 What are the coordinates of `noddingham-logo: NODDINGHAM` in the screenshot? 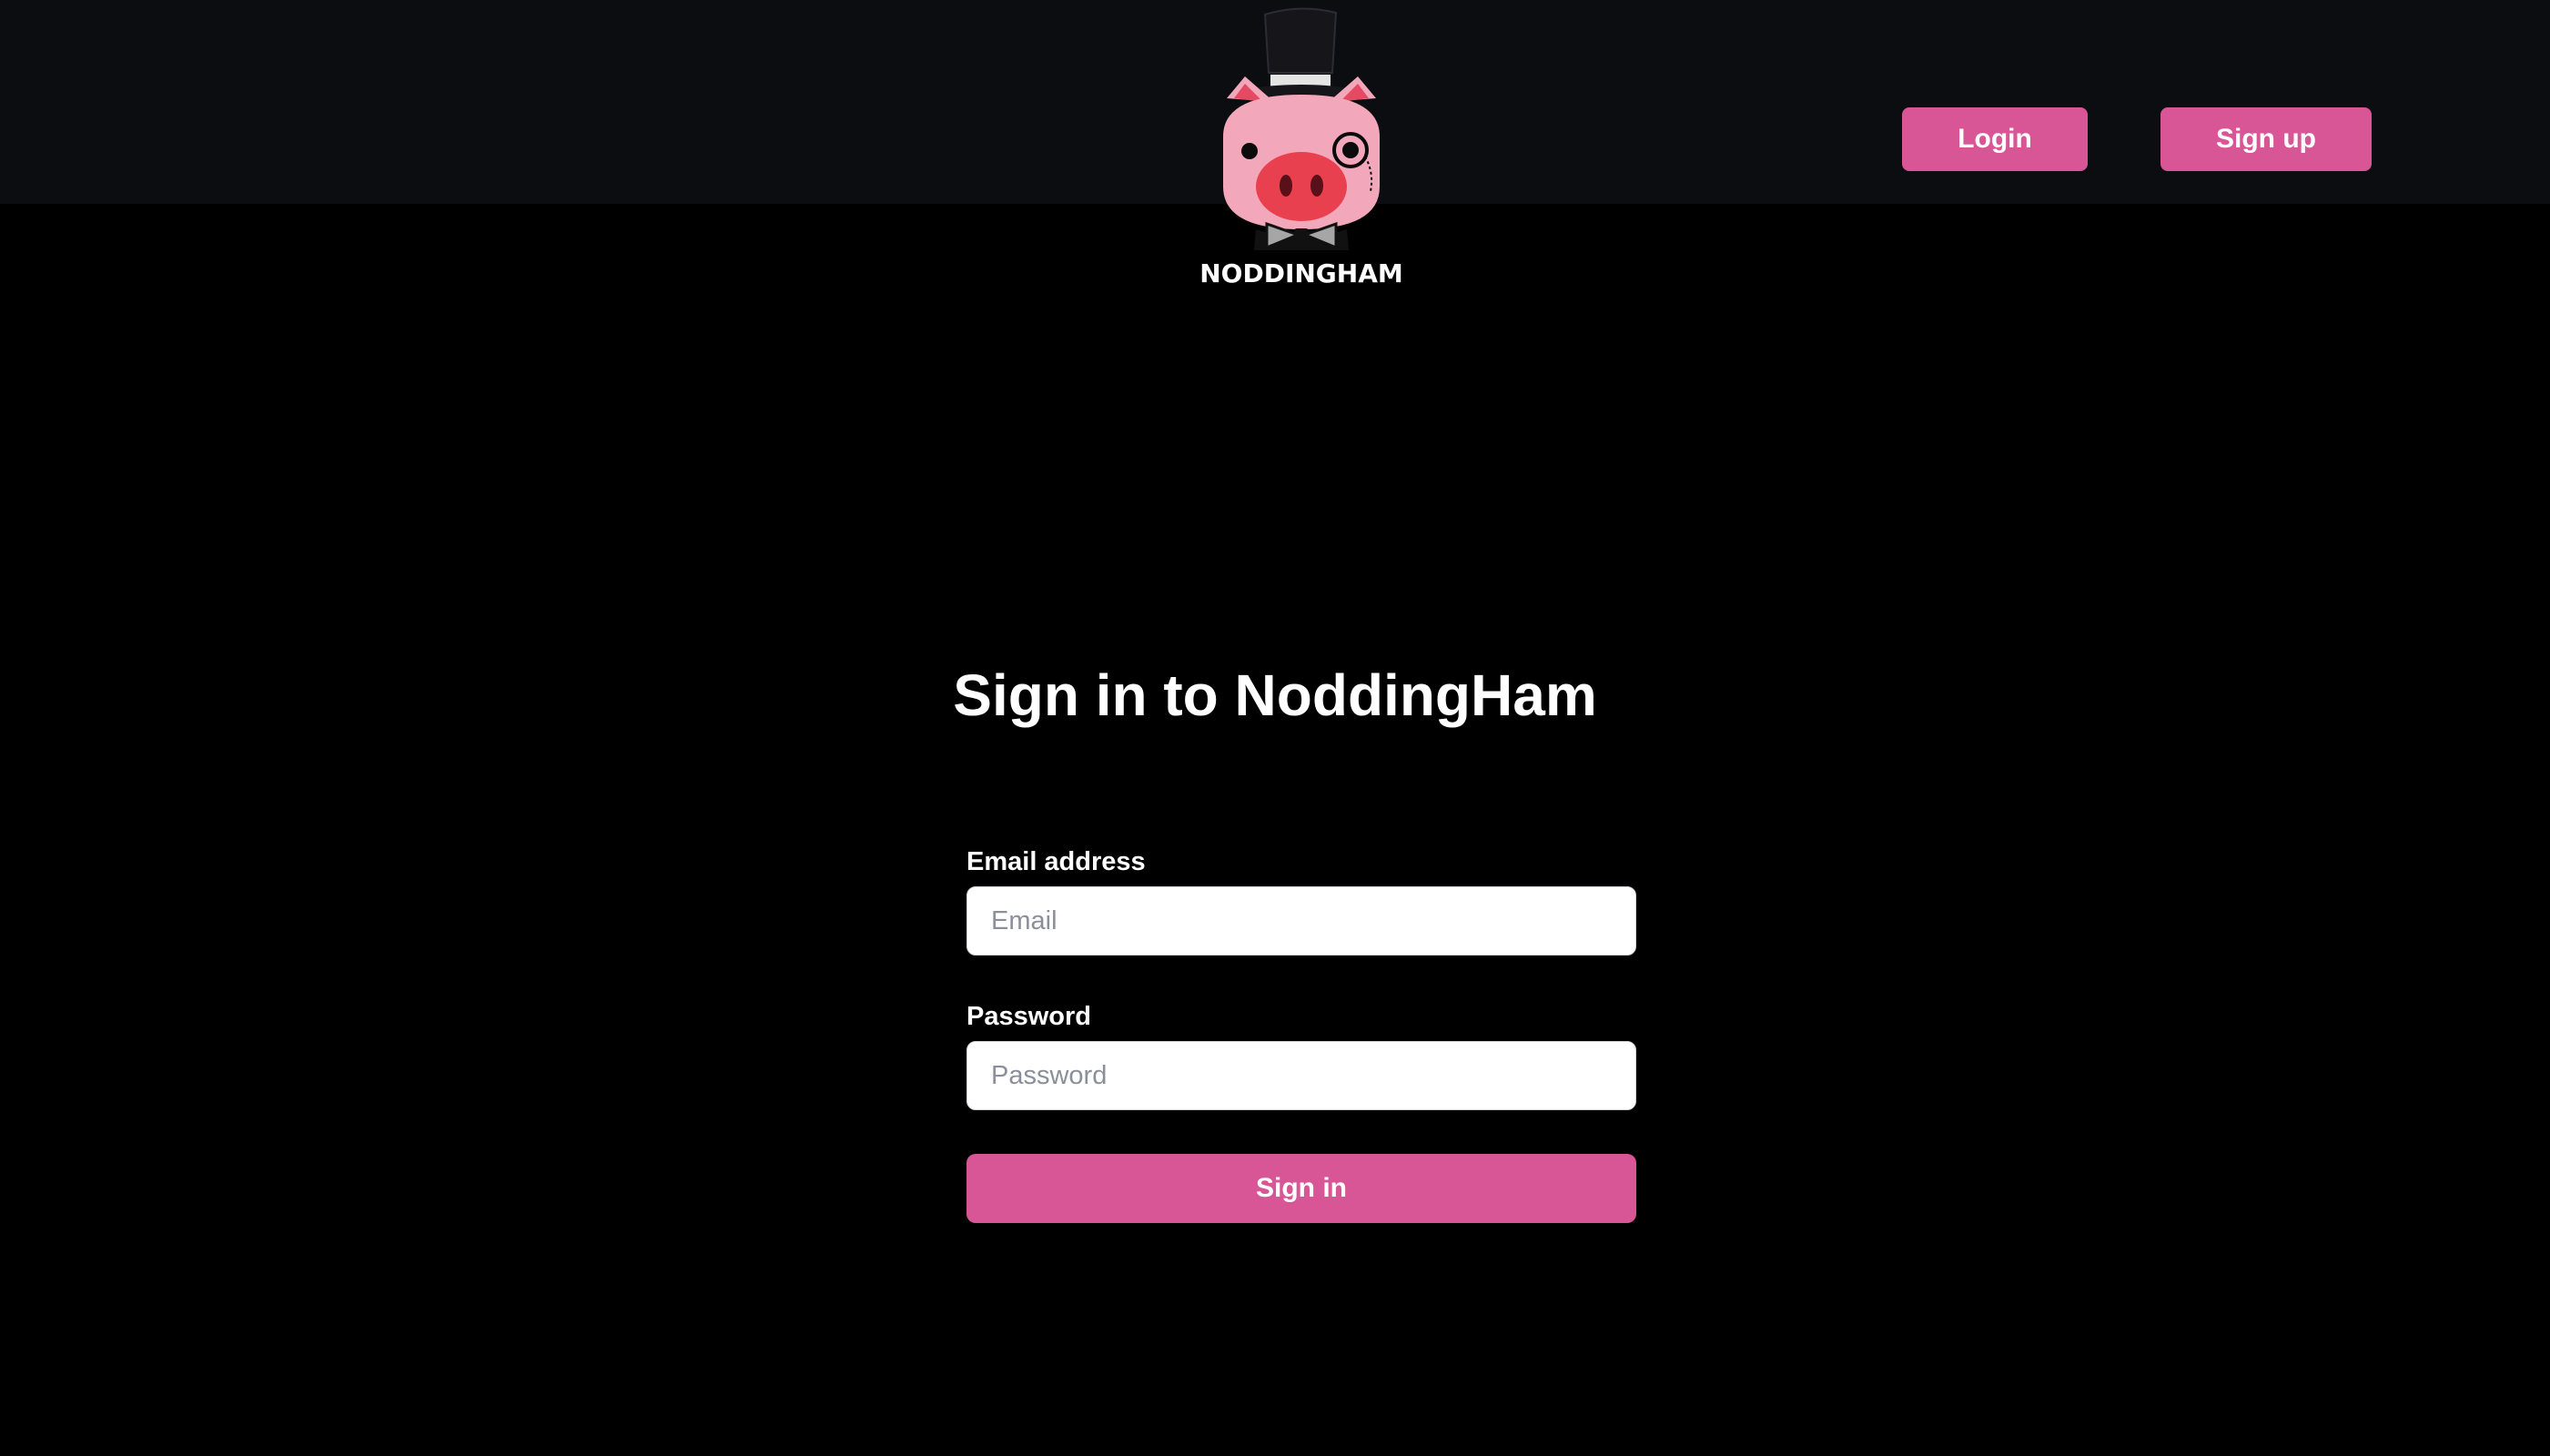 It's located at (1301, 150).